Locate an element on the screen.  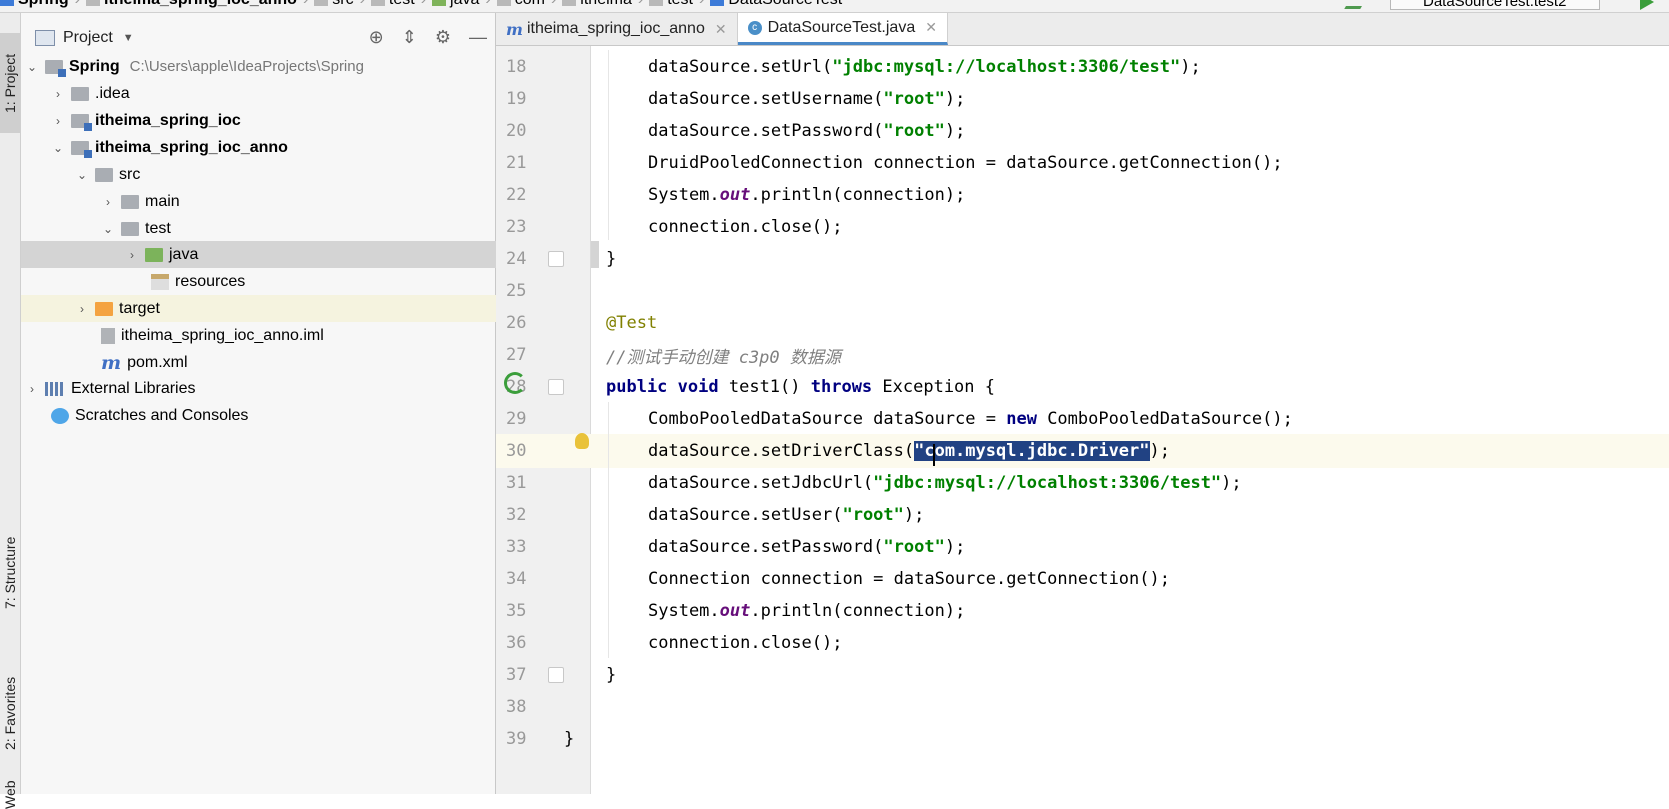
tab-module: m itheima_spring_ioc_anno ✕ is located at coordinates (617, 29).